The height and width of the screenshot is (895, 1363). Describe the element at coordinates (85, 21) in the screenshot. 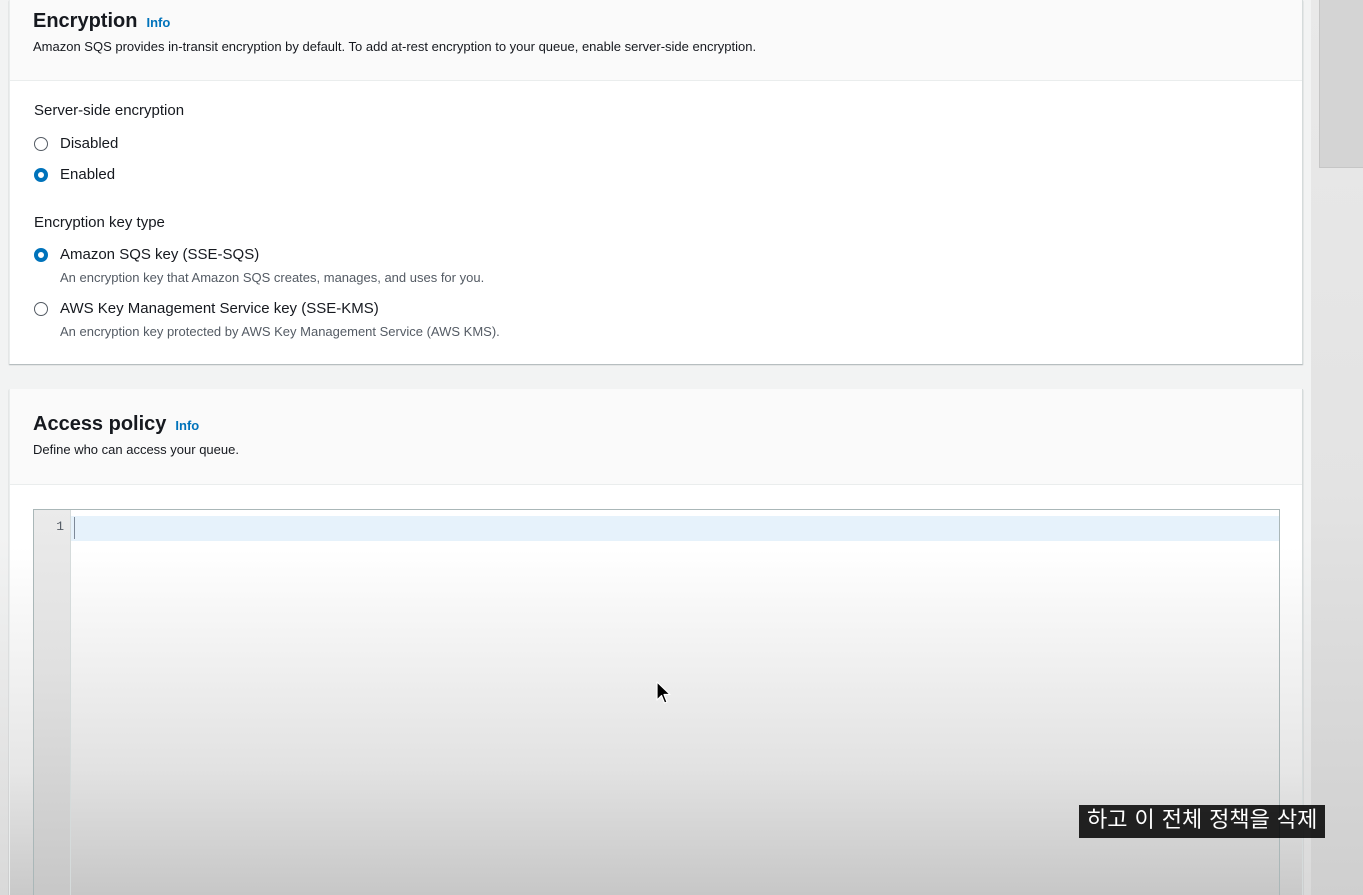

I see `encryption-title: Encryption` at that location.